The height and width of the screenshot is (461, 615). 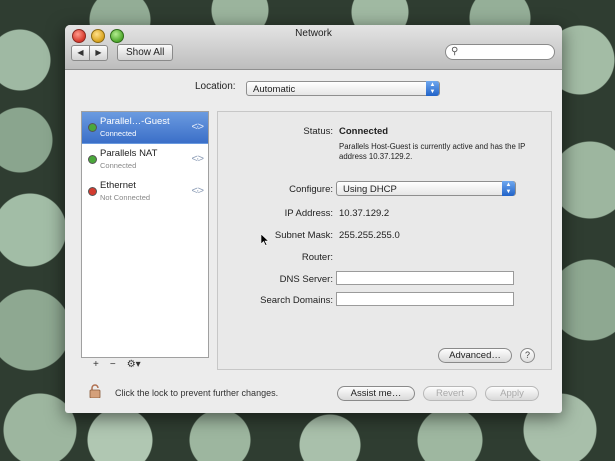 I want to click on ip-address-value: 10.37.129.2, so click(x=364, y=213).